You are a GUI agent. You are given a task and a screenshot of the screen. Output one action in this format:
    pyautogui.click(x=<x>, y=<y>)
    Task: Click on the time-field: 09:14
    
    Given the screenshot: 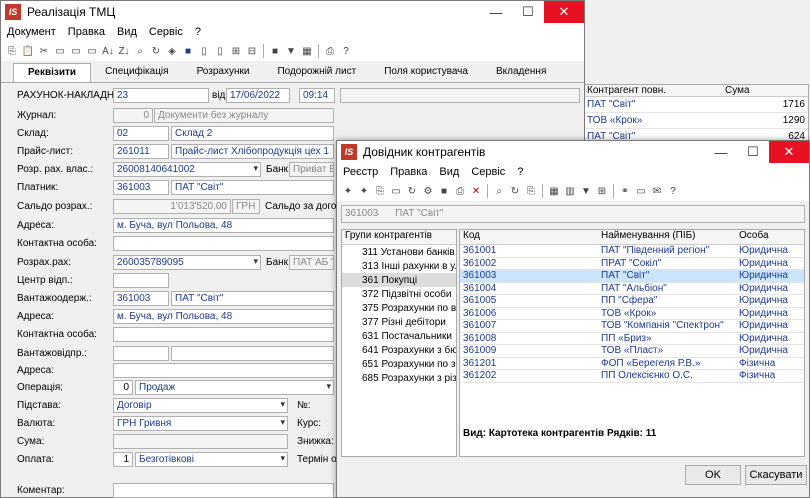 What is the action you would take?
    pyautogui.click(x=317, y=95)
    